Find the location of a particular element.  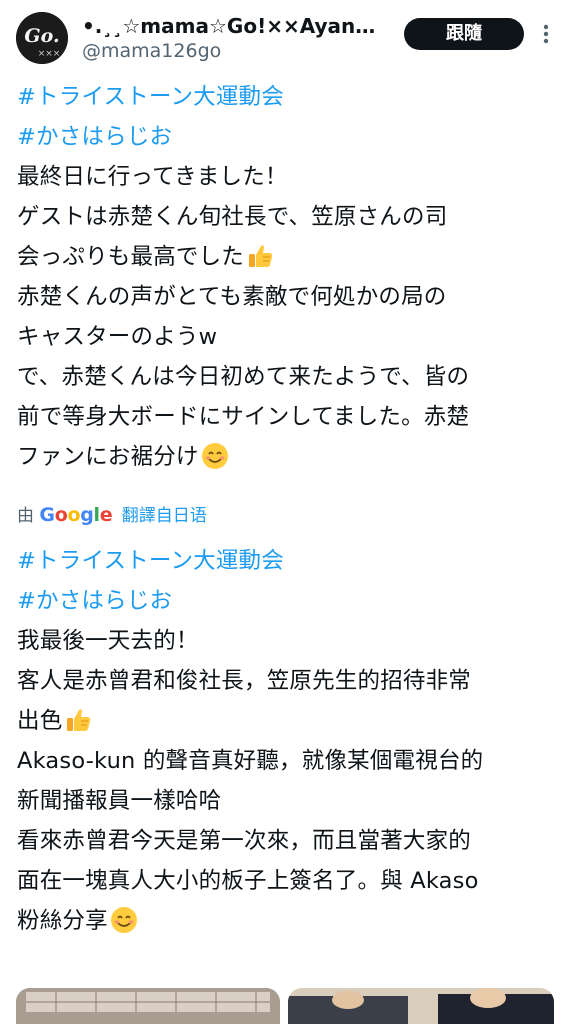

translated-line: Akaso-kun 的聲音真好聽，就像某個電視台的 is located at coordinates (250, 761).